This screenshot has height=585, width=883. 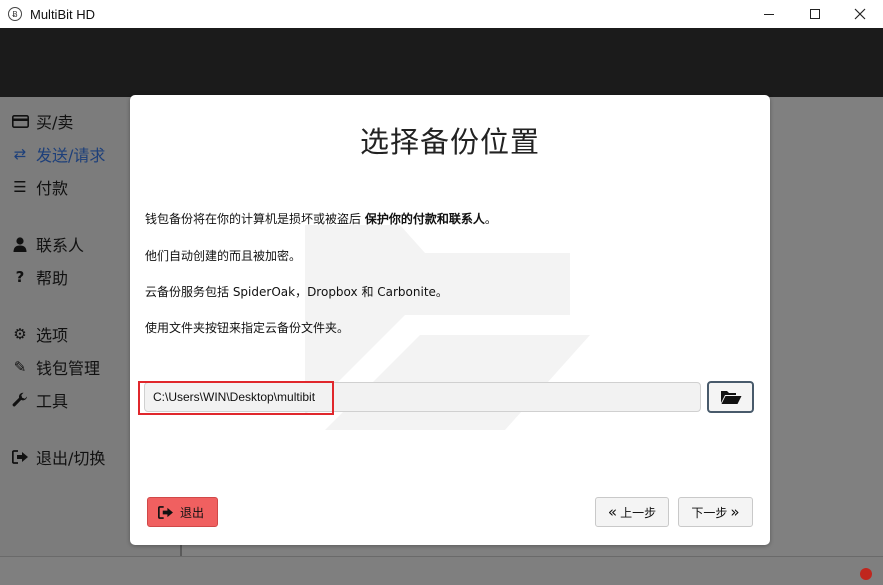 I want to click on close-icon, so click(x=860, y=14).